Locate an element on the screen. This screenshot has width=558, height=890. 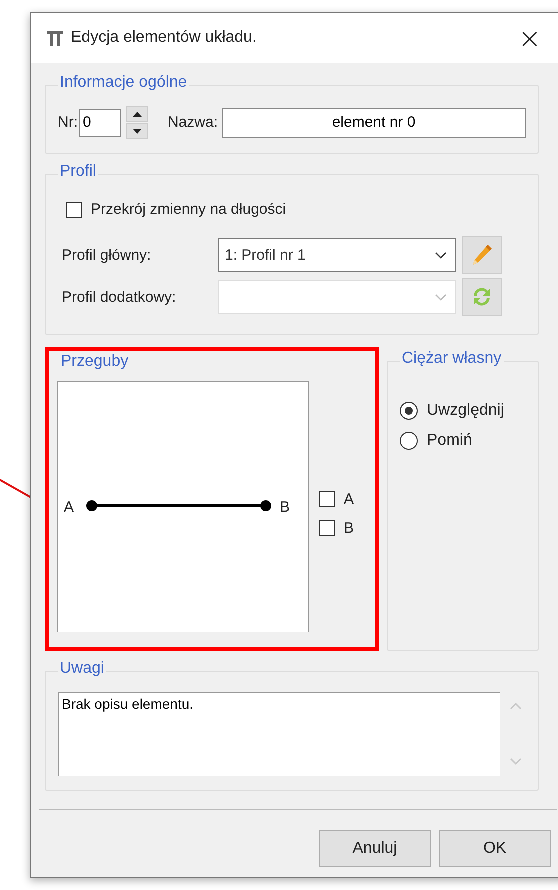
field-label: Profil główny: is located at coordinates (107, 255).